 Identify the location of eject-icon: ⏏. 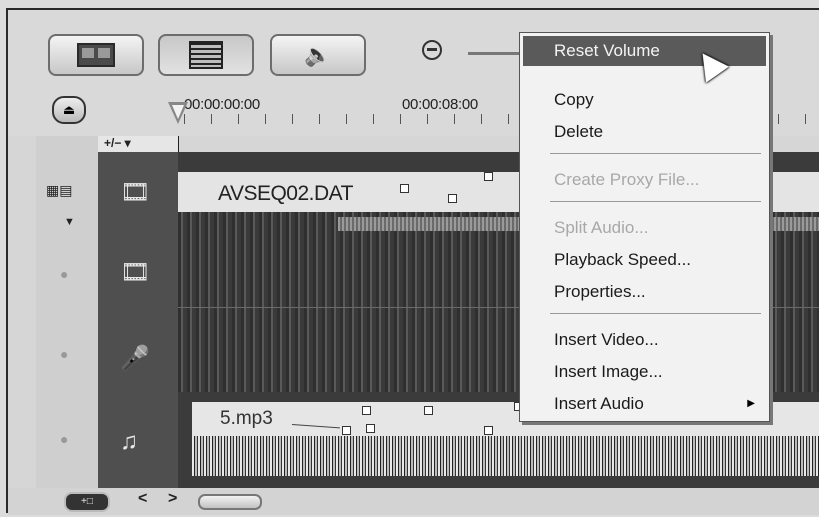
(69, 109).